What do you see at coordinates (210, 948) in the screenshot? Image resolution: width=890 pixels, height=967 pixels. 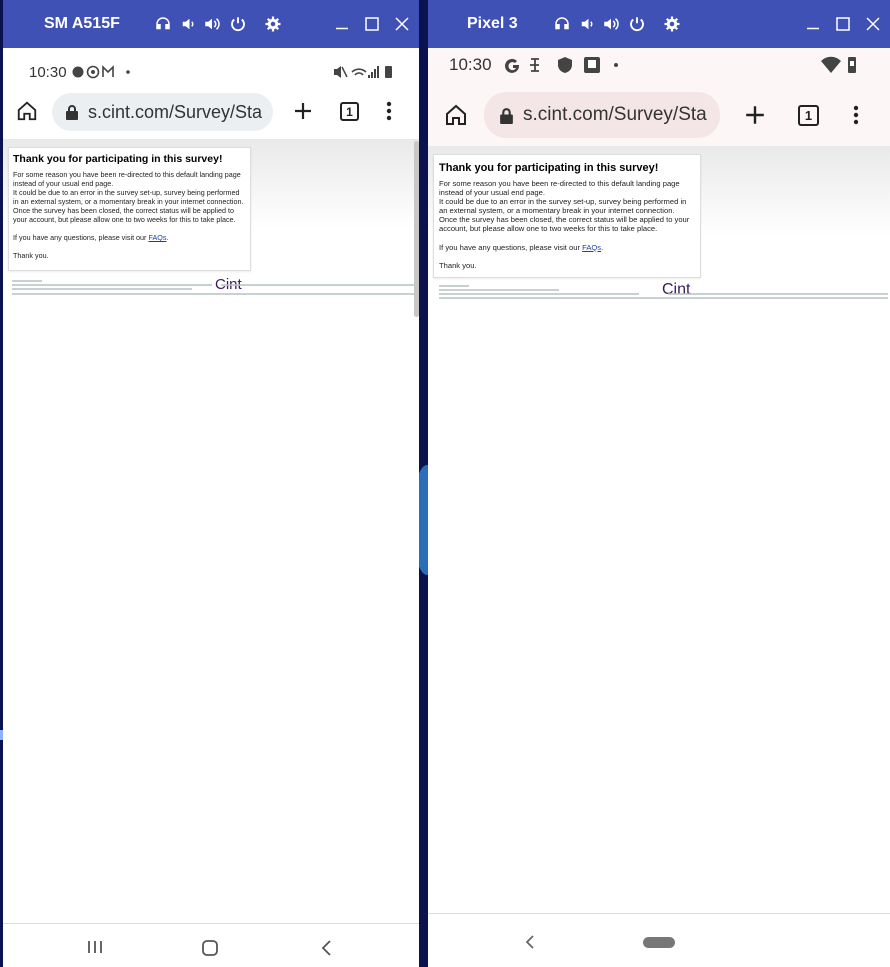 I see `home-nav-icon` at bounding box center [210, 948].